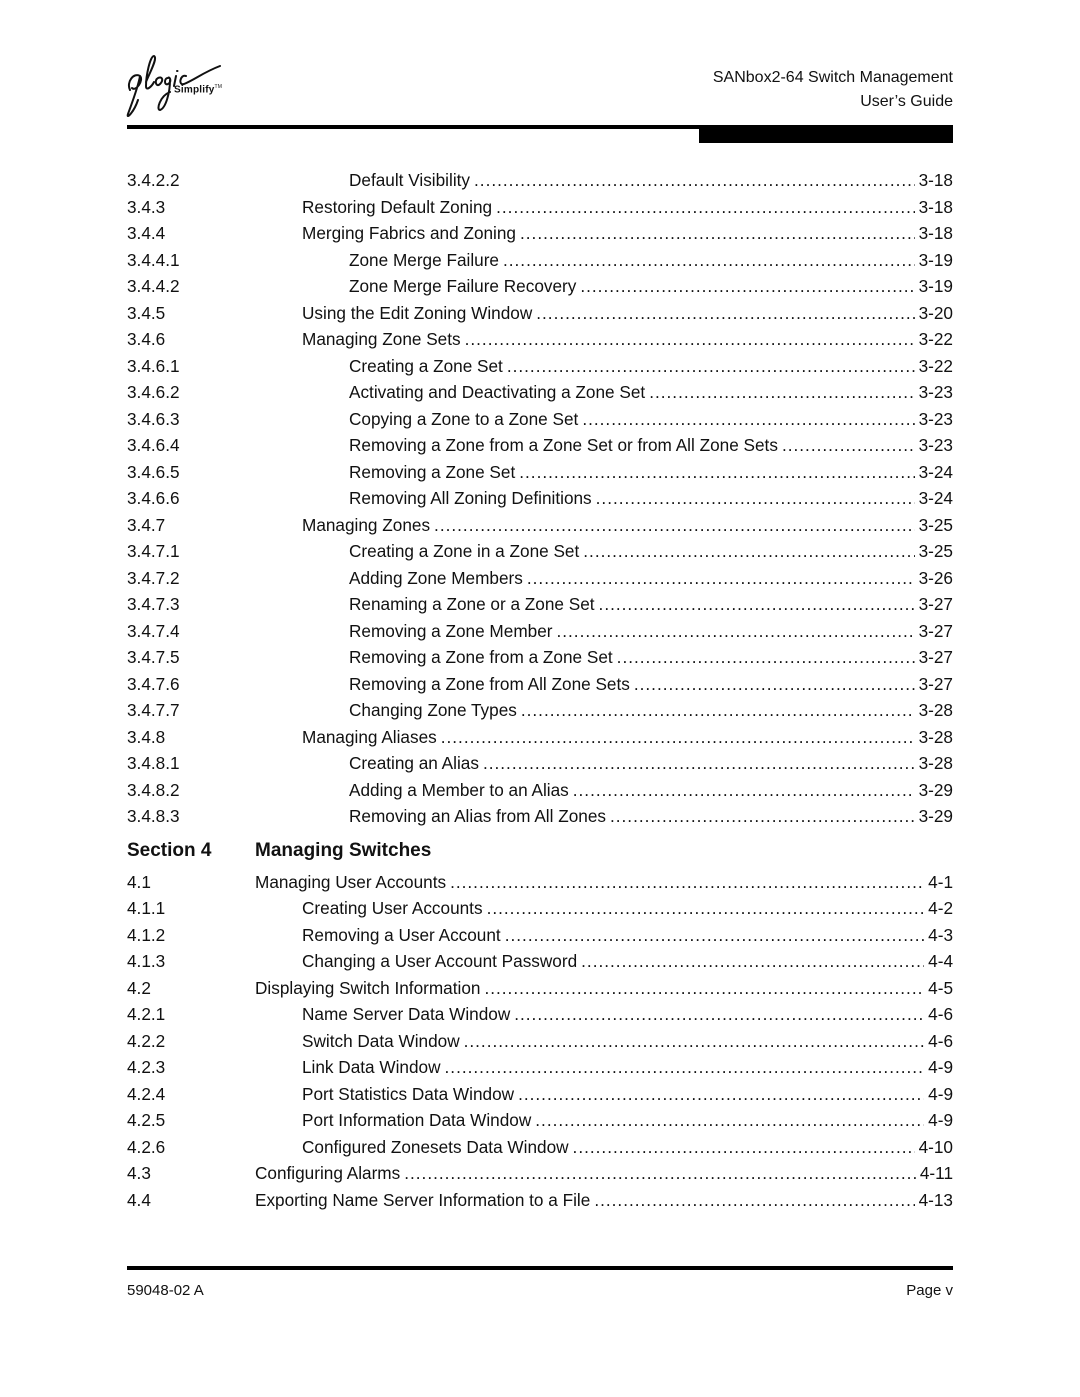 This screenshot has height=1397, width=1080. I want to click on toc-entry: 3.4.7.1 Creating a Zone in a Zone Set 3-25, so click(540, 551).